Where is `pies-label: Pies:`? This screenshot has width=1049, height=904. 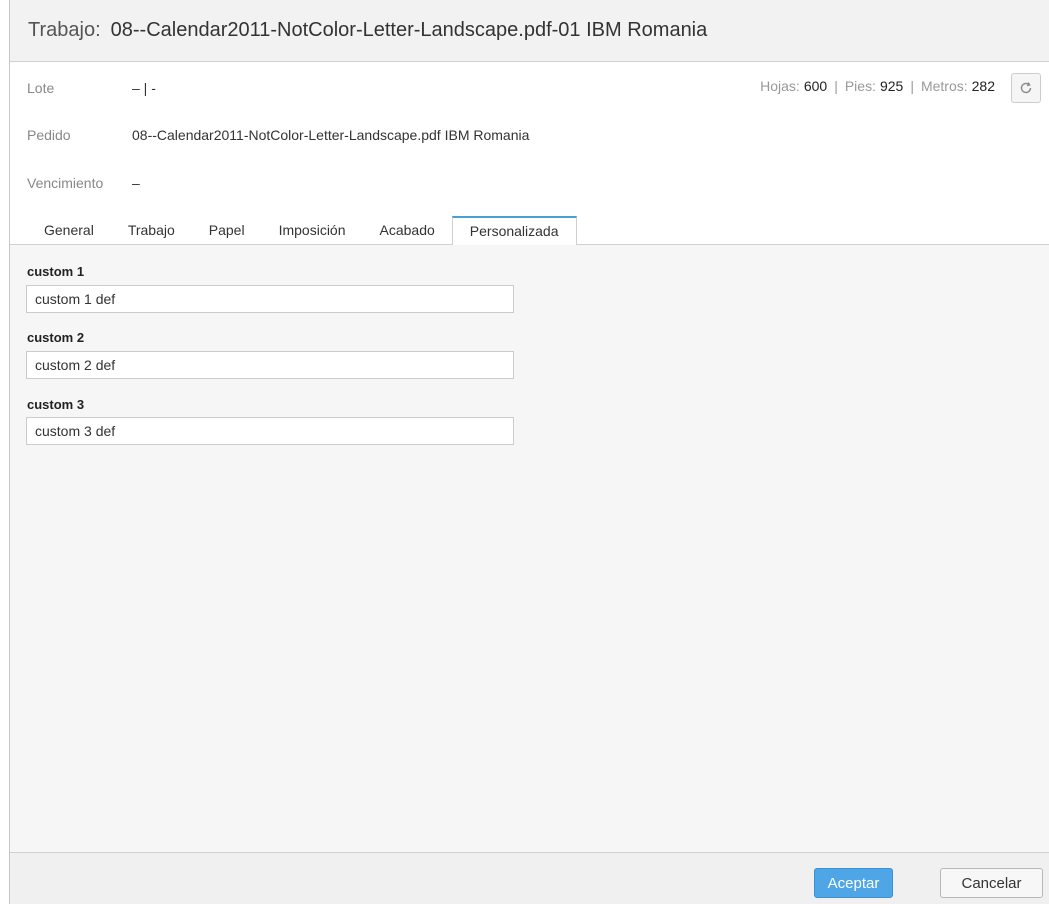
pies-label: Pies: is located at coordinates (860, 86).